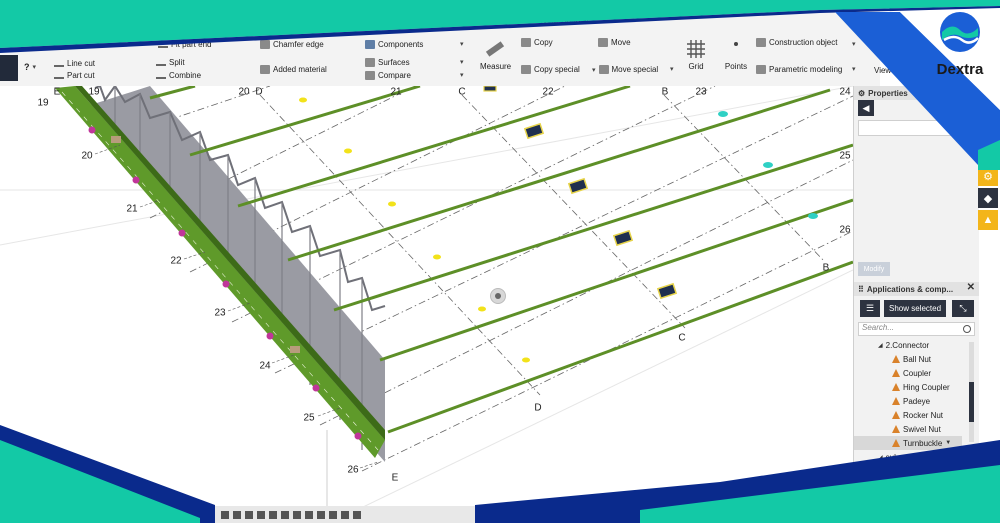 The height and width of the screenshot is (523, 1000). Describe the element at coordinates (462, 92) in the screenshot. I see `grid-label-c-top: C` at that location.